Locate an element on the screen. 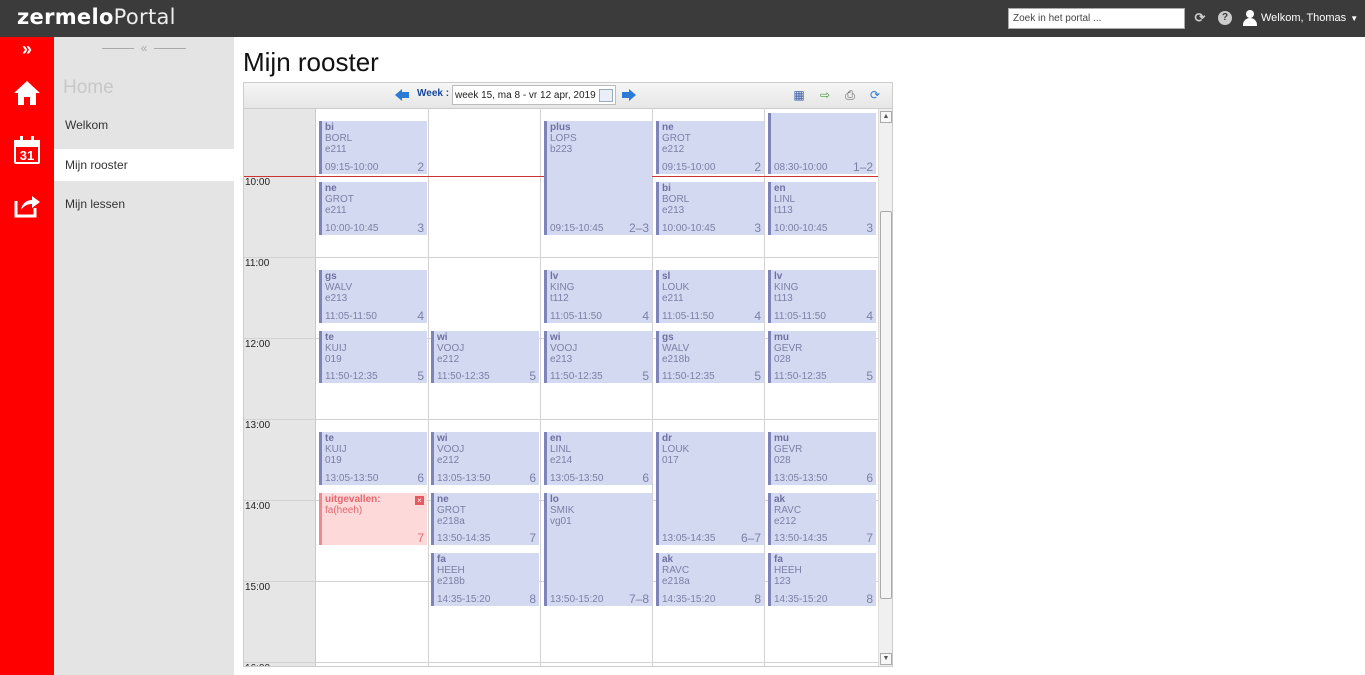 The width and height of the screenshot is (1365, 675). lesson-block: ne GROT e218a 13:50-14:35 7 is located at coordinates (485, 519).